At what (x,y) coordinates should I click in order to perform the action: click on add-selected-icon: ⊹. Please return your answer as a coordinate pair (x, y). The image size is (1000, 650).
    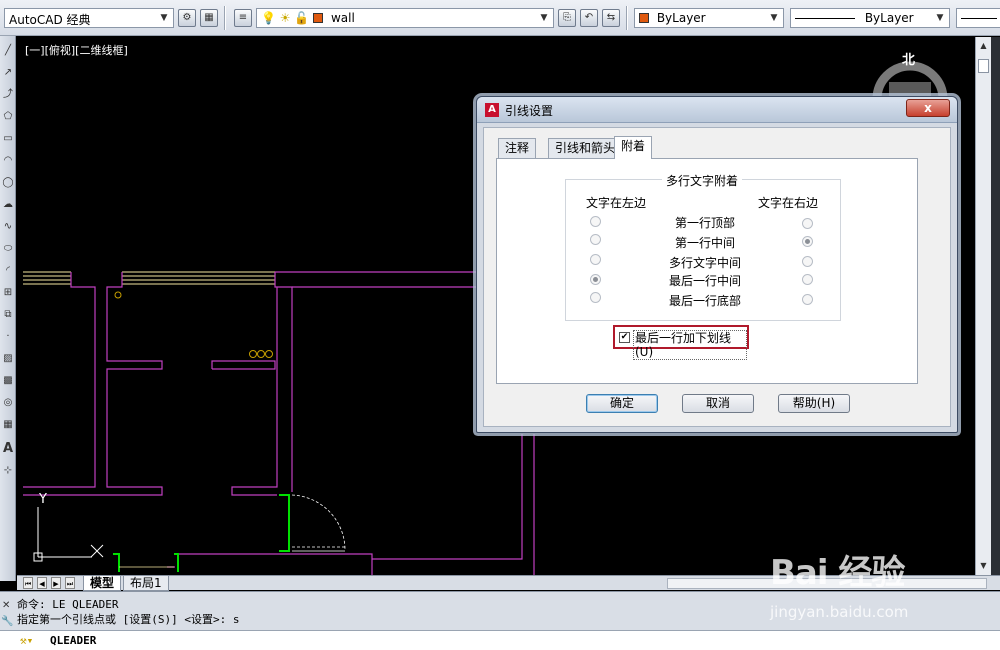
    Looking at the image, I should click on (8, 471).